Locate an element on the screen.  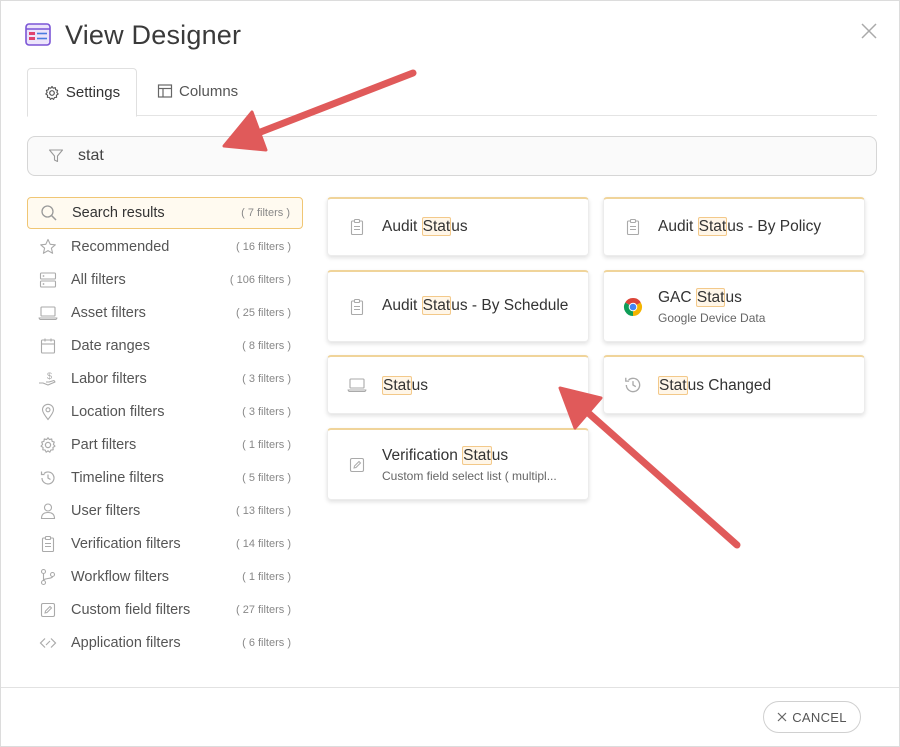
filter-result-card: Status Changed is located at coordinates (734, 384).